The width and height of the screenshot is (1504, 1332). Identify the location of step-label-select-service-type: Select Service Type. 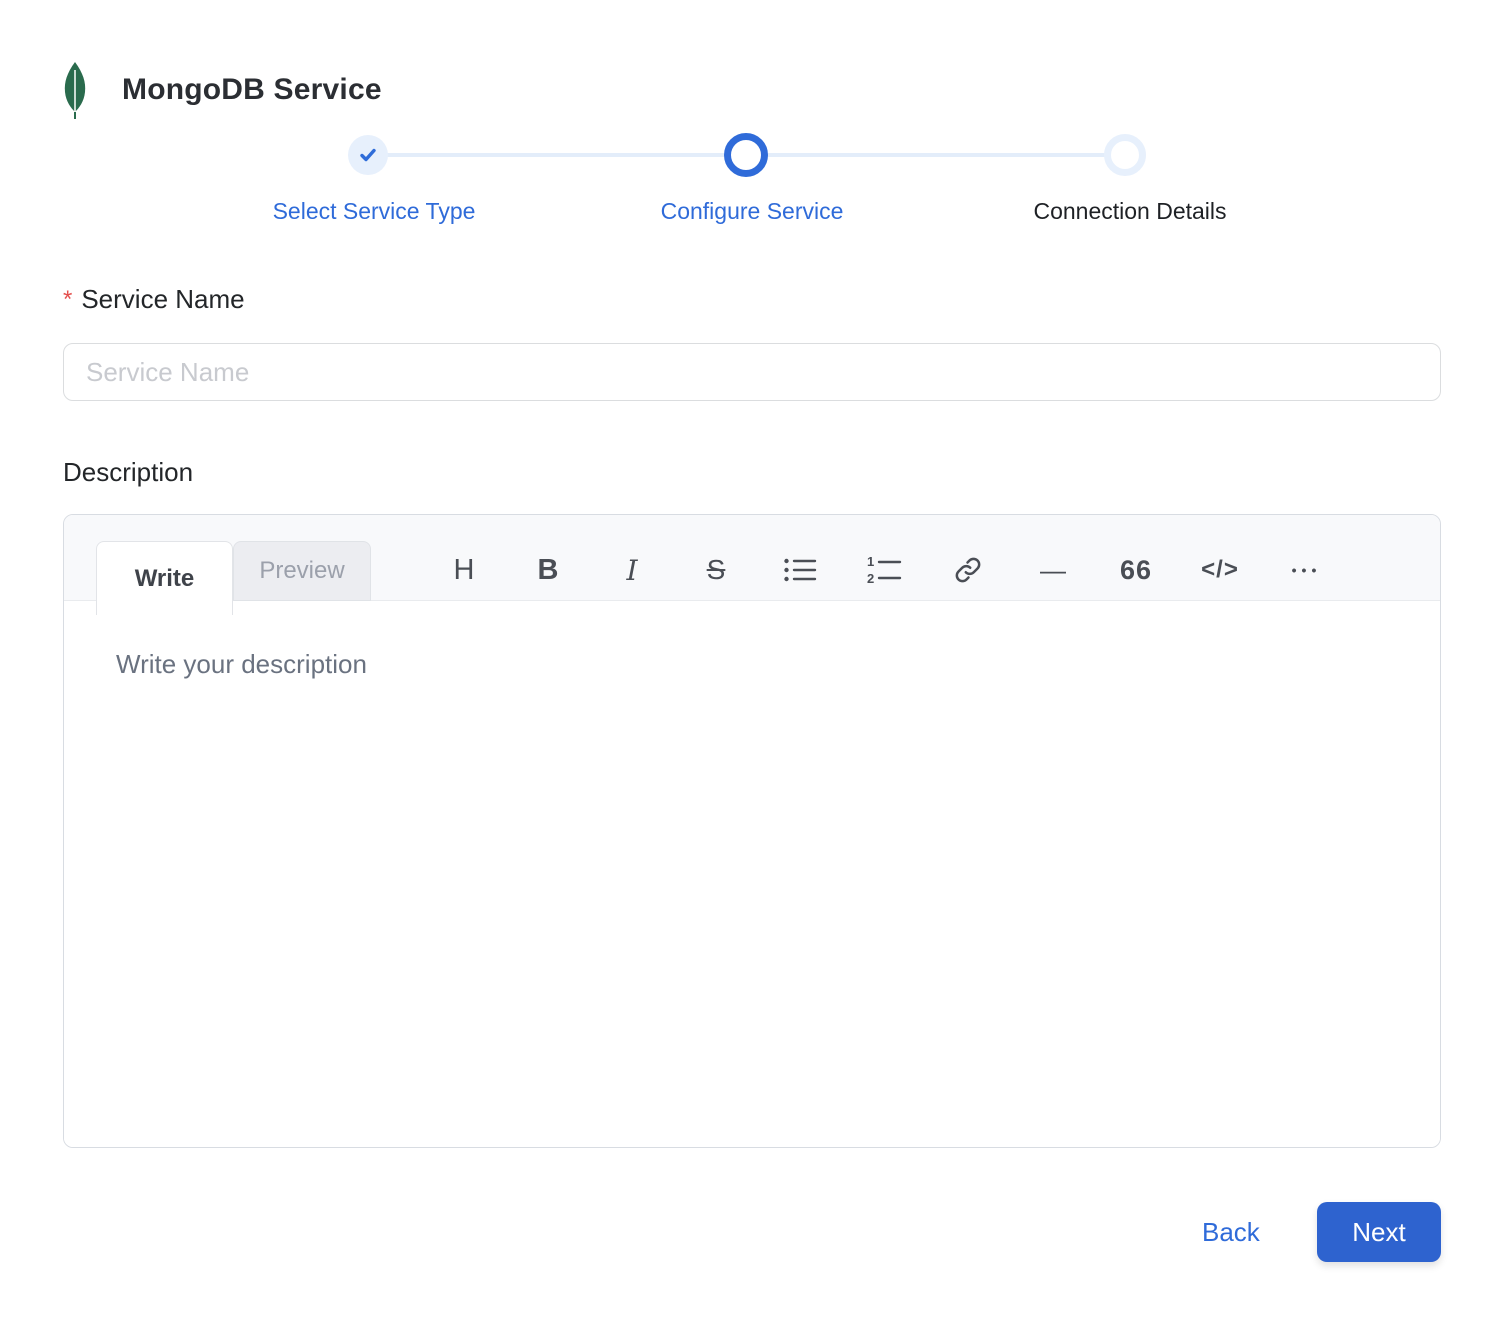
(374, 211).